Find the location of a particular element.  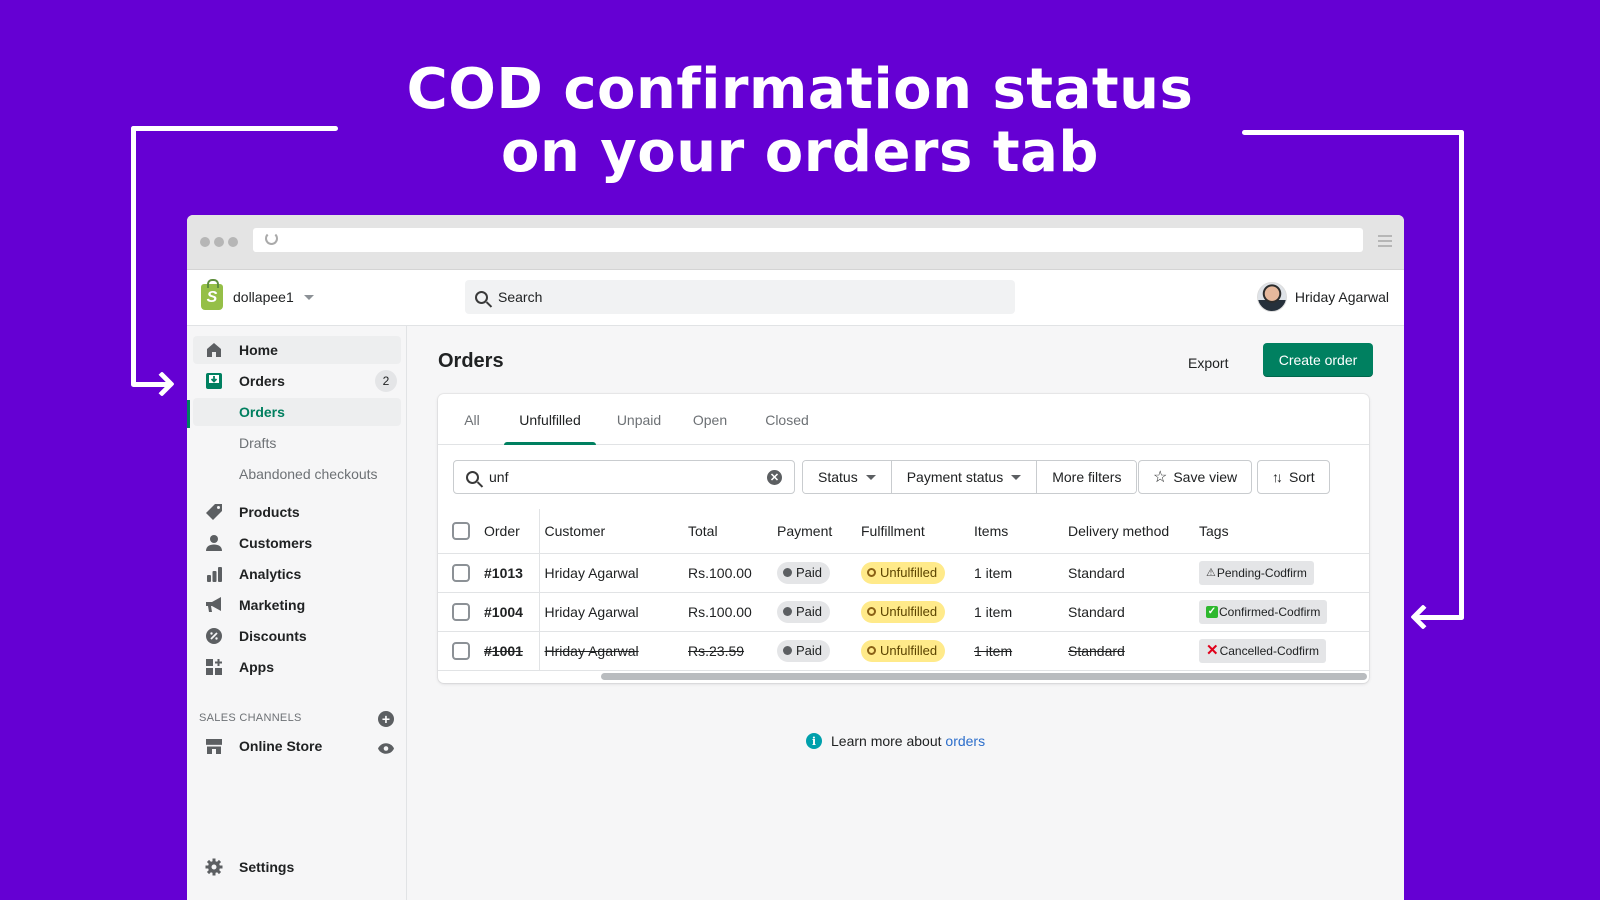

sidebar-item-apps: Apps is located at coordinates (297, 667).